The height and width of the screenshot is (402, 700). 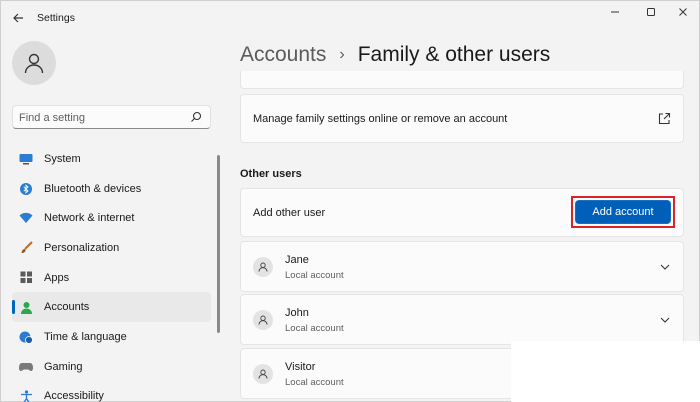 What do you see at coordinates (85, 336) in the screenshot?
I see `sidebar-item-label: Time & language` at bounding box center [85, 336].